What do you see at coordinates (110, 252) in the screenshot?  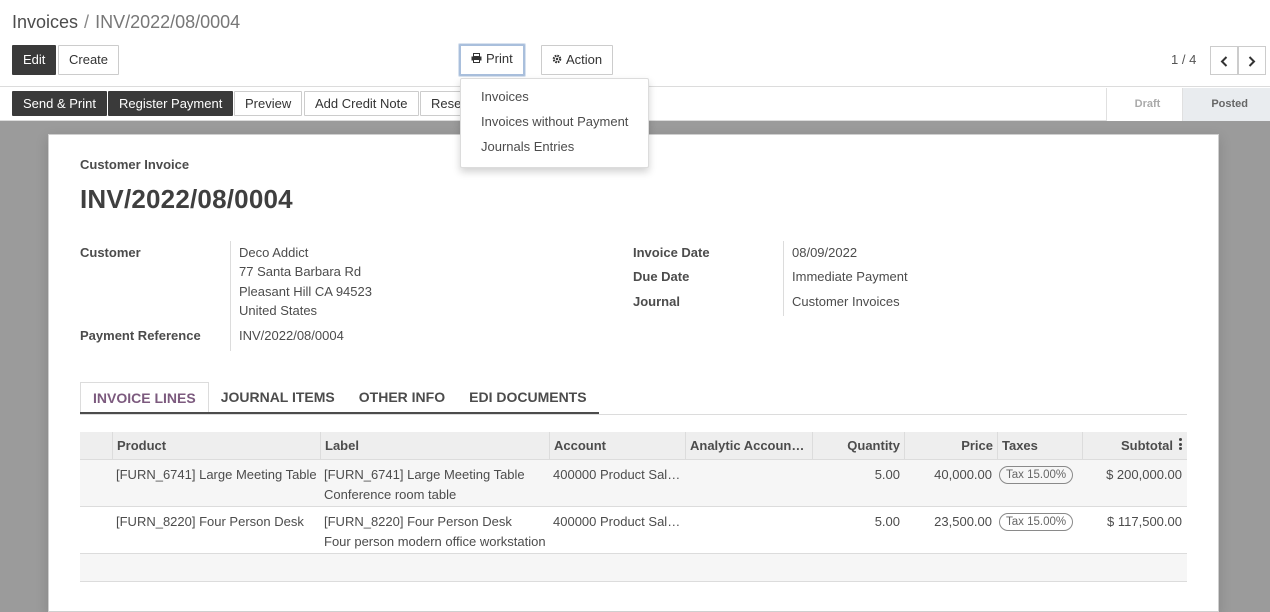 I see `customer-label: Customer` at bounding box center [110, 252].